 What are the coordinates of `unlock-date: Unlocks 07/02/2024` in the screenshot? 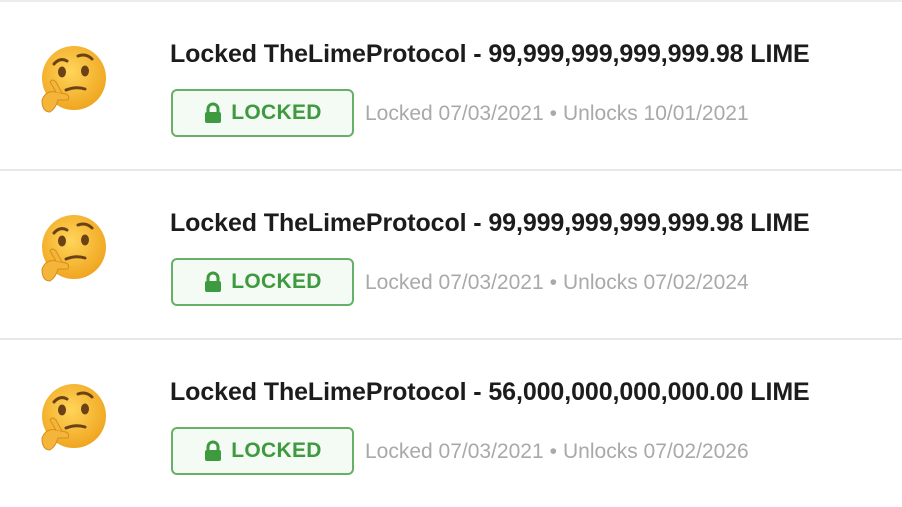 It's located at (656, 282).